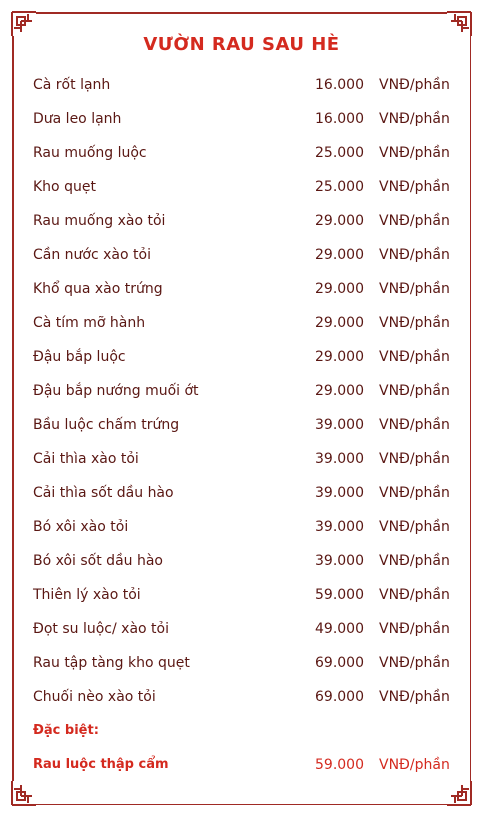 The image size is (483, 817). What do you see at coordinates (241, 633) in the screenshot?
I see `menu-item: Đọt su luộc/ xào tỏi 49.000 VNĐ/phần` at bounding box center [241, 633].